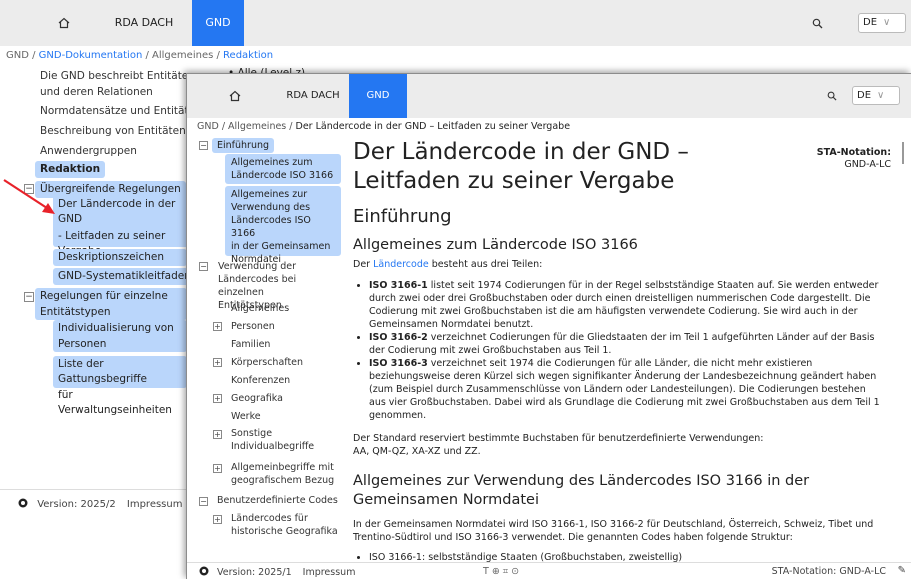  What do you see at coordinates (903, 153) in the screenshot?
I see `scrollbar` at bounding box center [903, 153].